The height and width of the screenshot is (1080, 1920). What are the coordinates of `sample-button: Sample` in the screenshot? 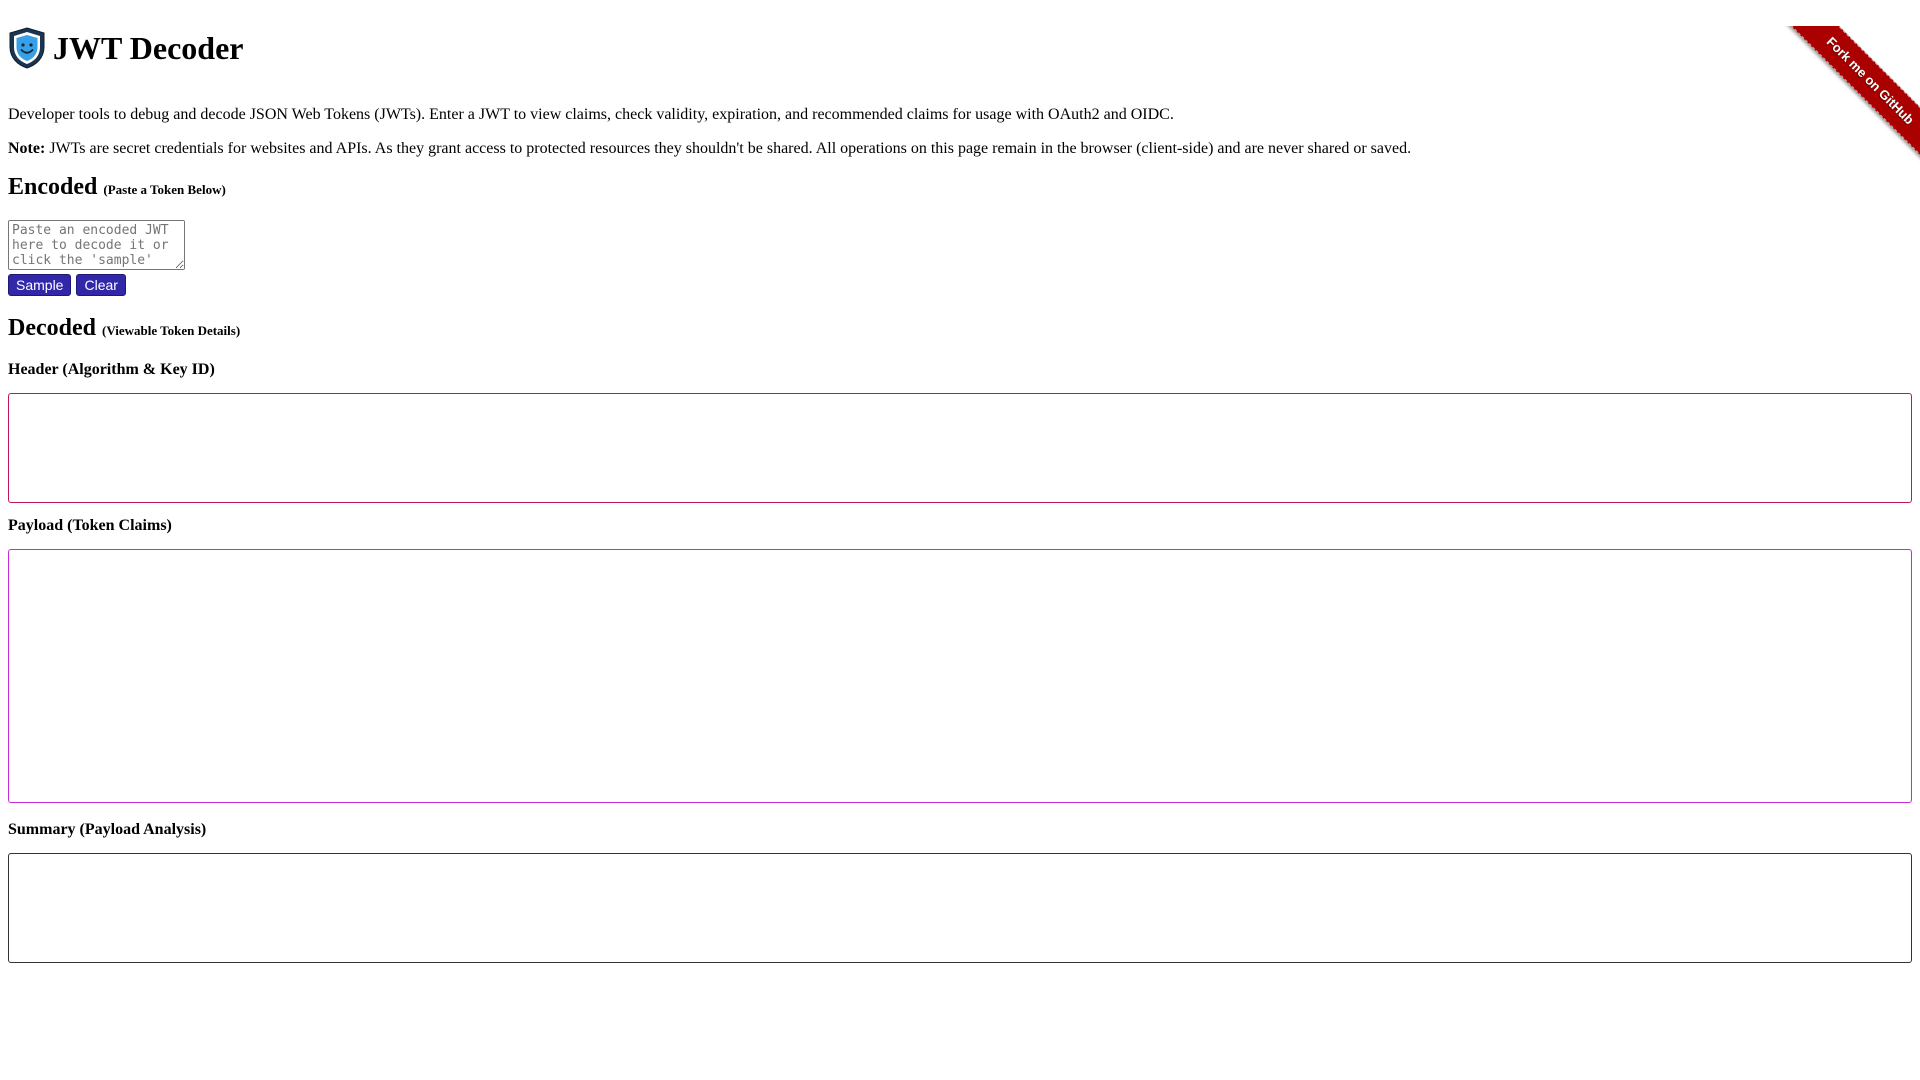 It's located at (40, 285).